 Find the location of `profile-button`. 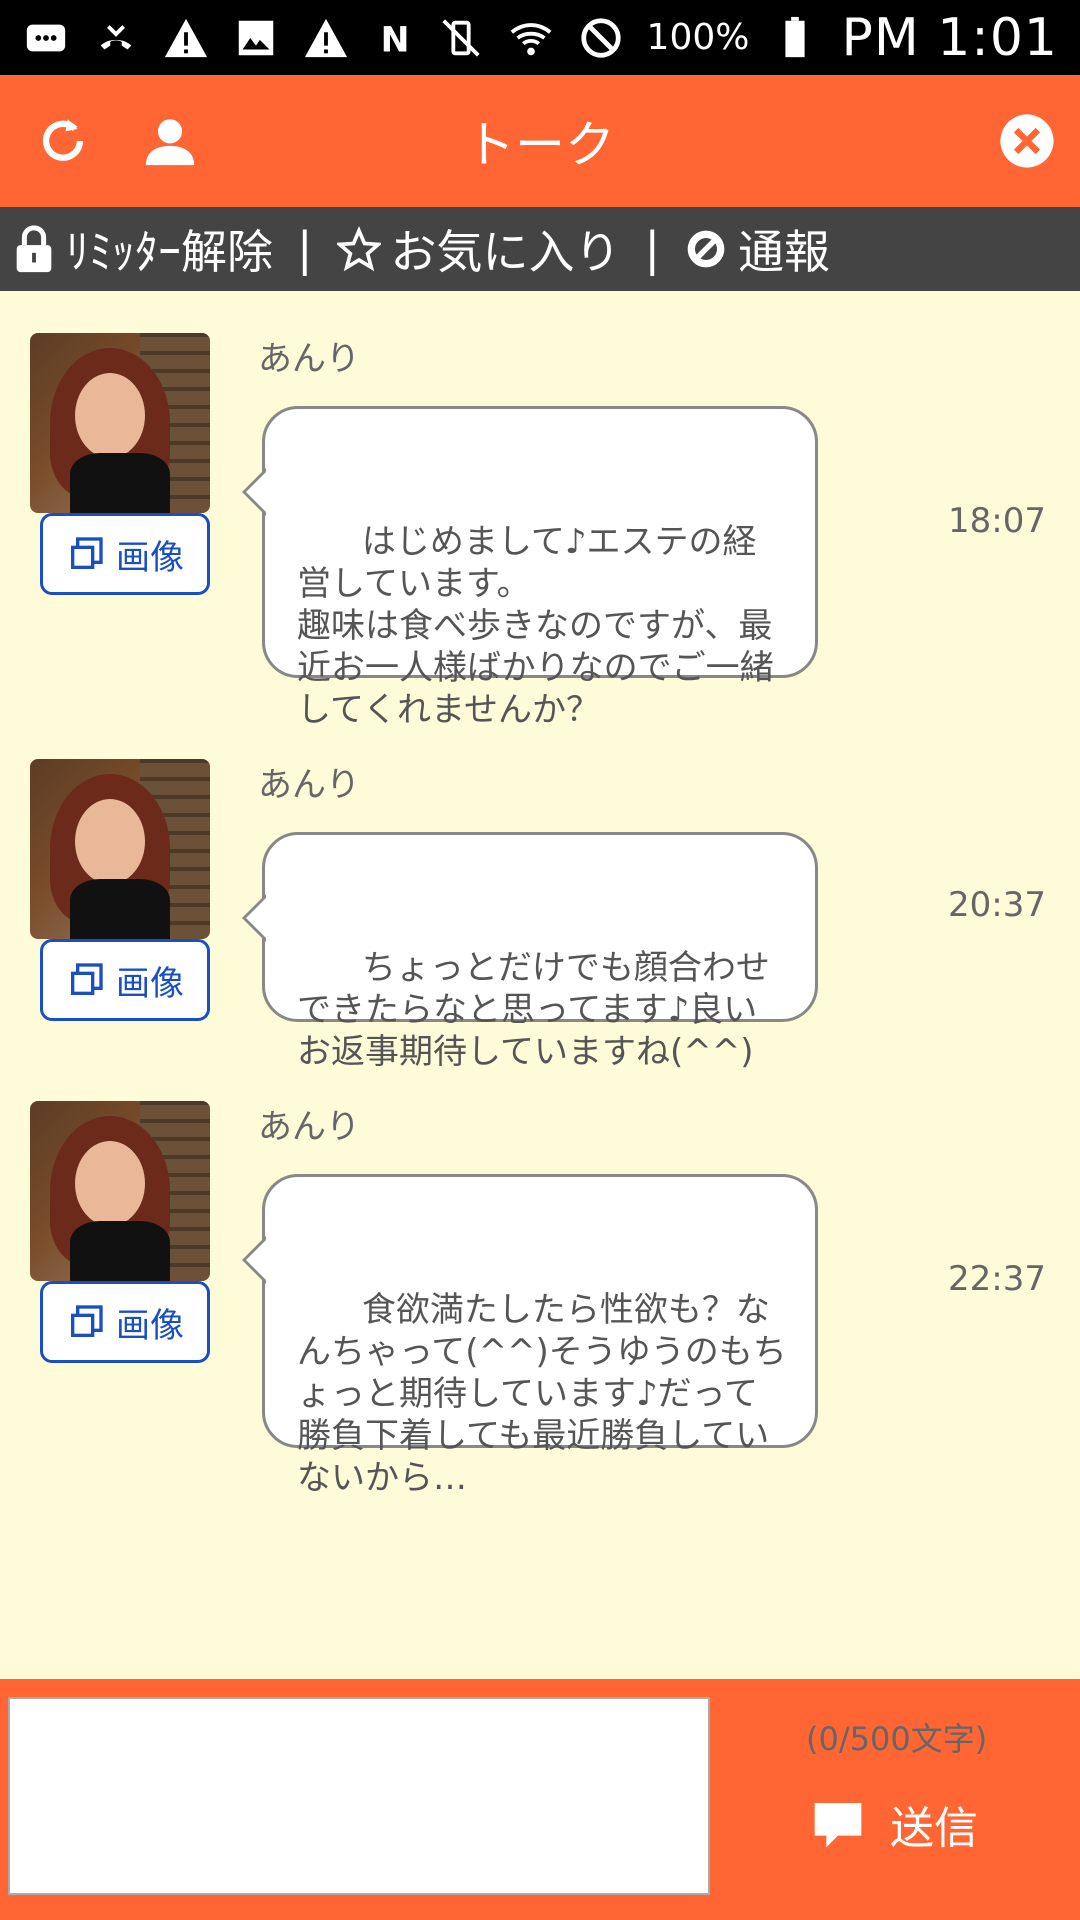

profile-button is located at coordinates (170, 141).